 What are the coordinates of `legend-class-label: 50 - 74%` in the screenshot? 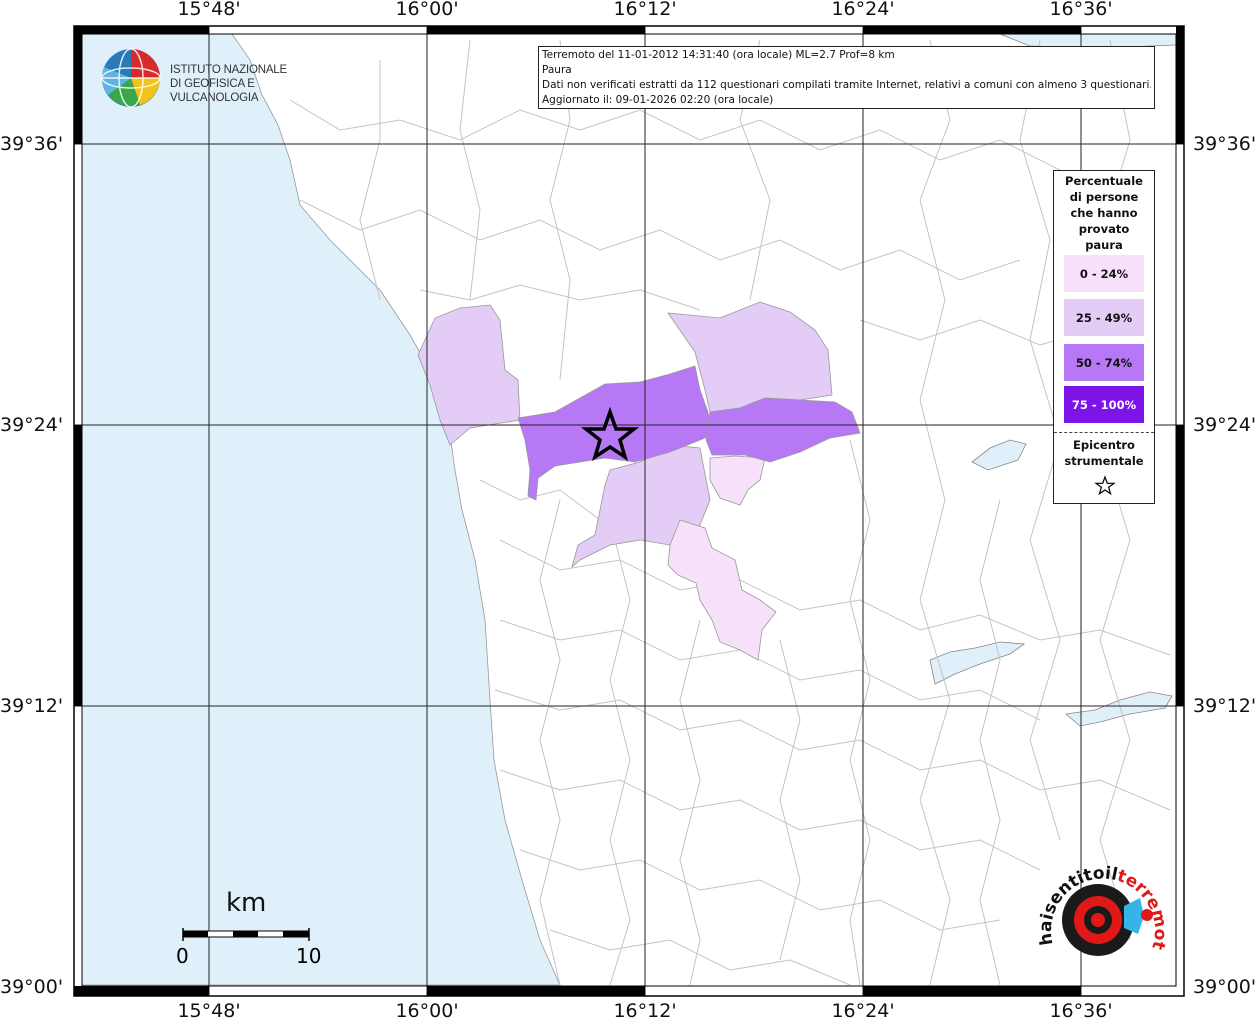 It's located at (1104, 362).